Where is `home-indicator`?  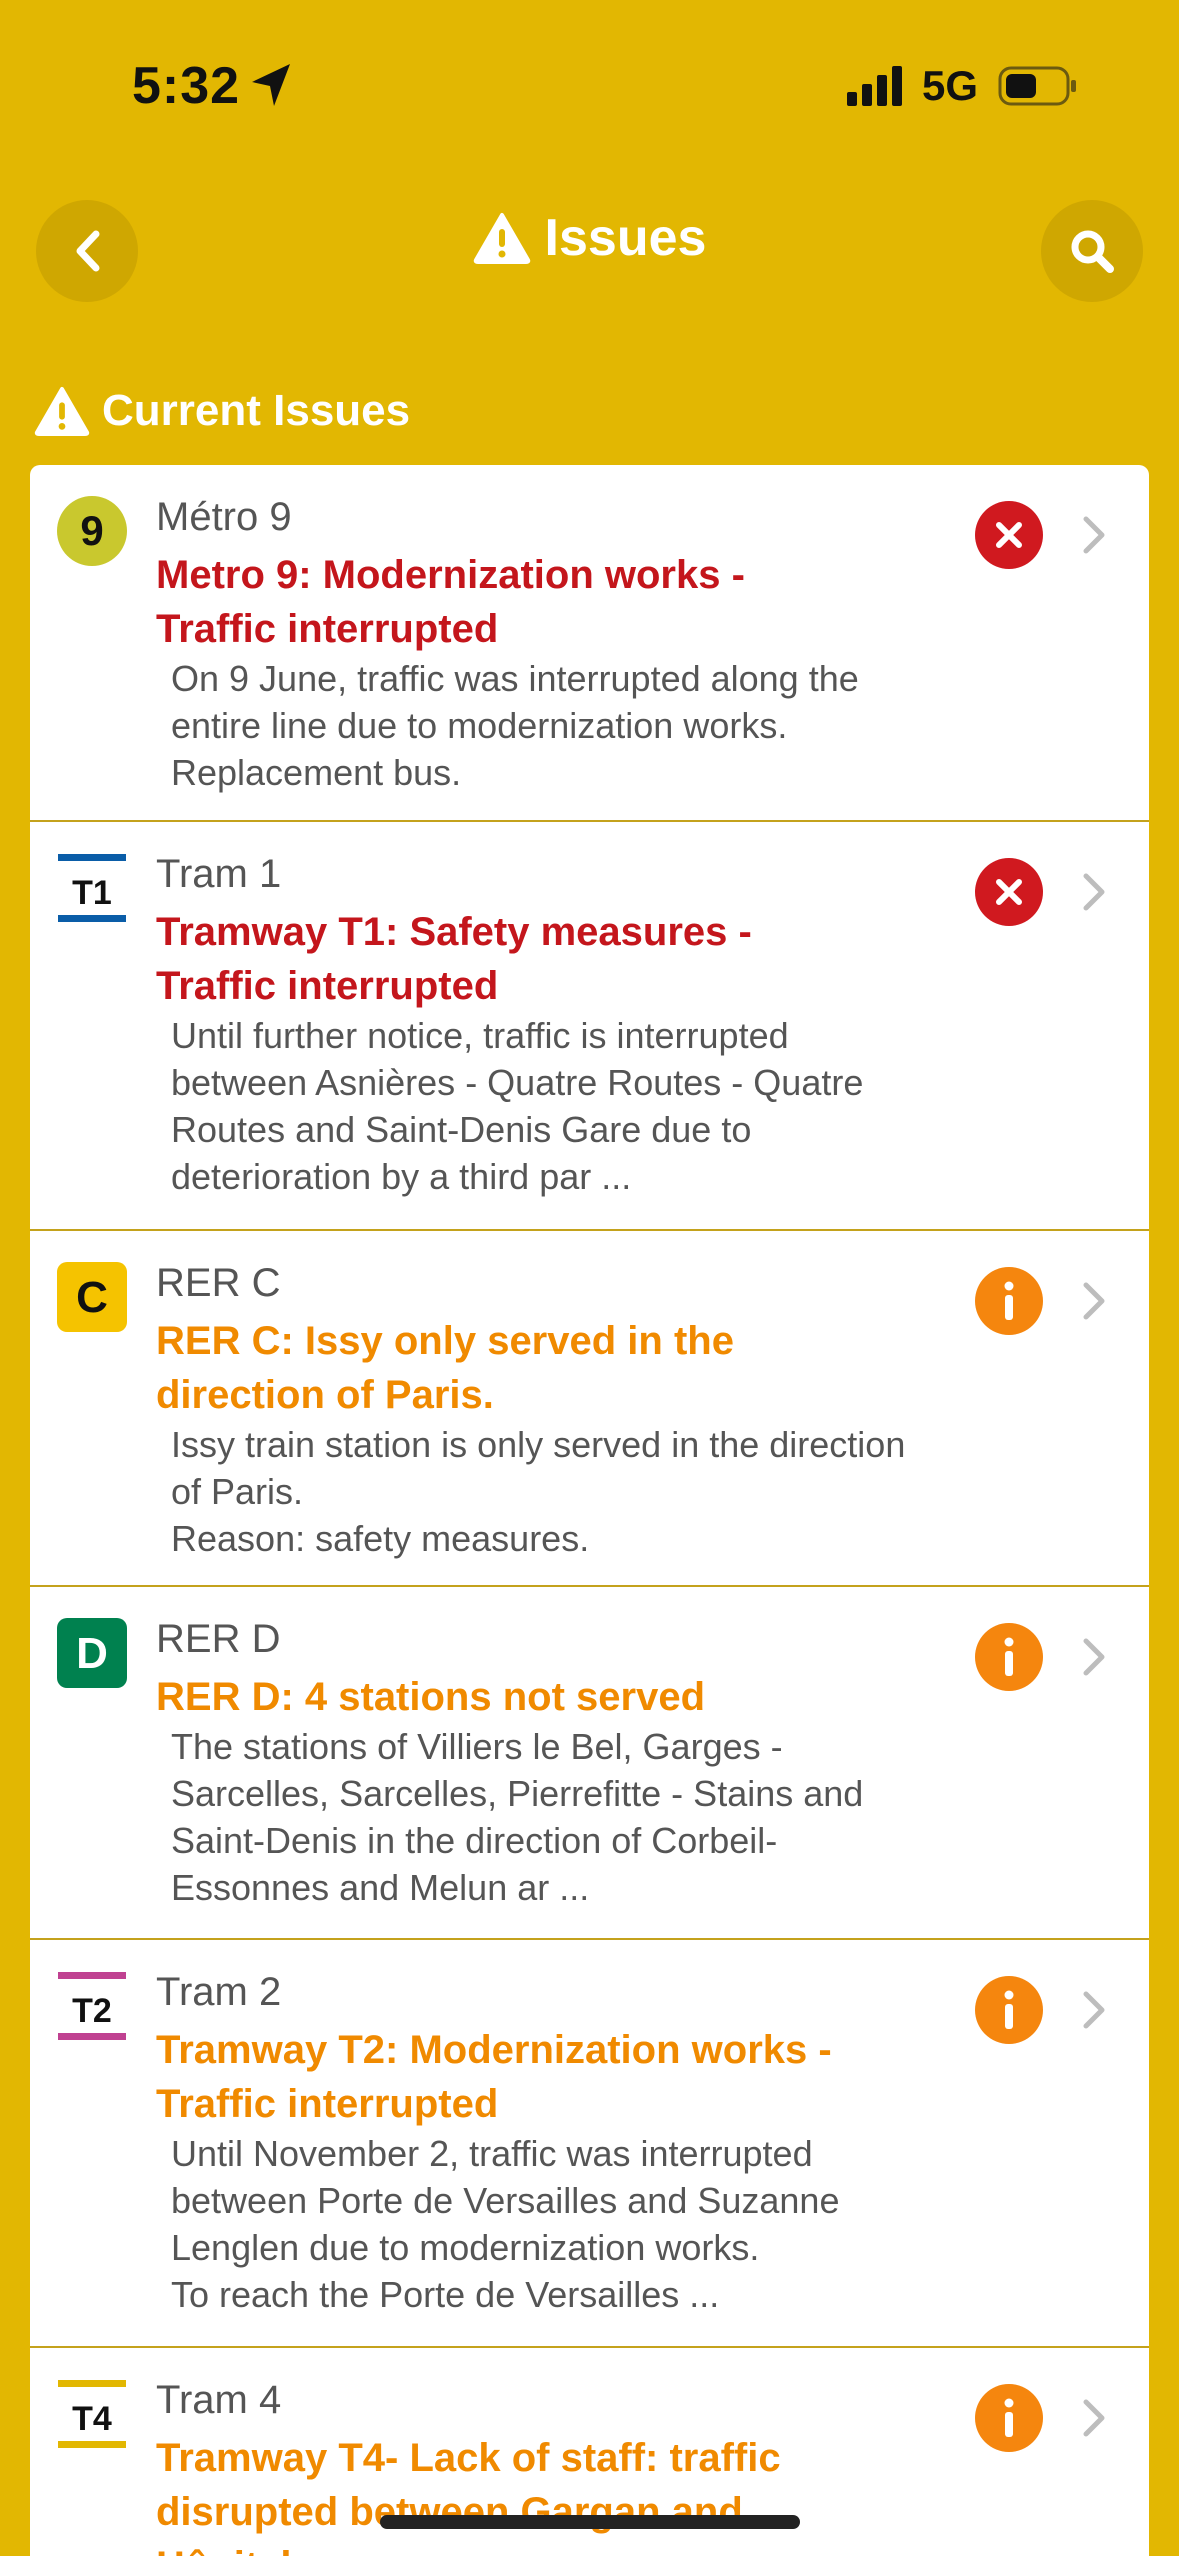 home-indicator is located at coordinates (590, 2522).